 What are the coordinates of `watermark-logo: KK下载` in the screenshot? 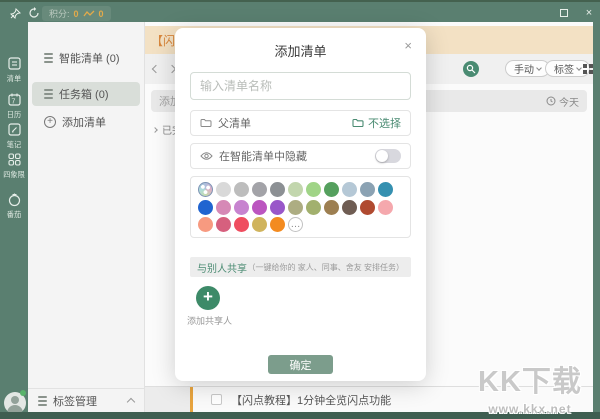 It's located at (530, 382).